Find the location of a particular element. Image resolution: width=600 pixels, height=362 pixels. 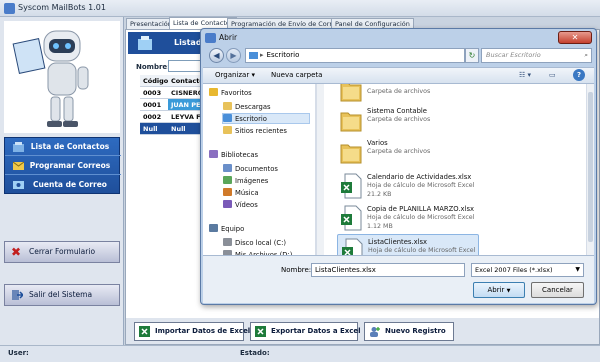

chevron-down-icon: ▼ is located at coordinates (577, 269).